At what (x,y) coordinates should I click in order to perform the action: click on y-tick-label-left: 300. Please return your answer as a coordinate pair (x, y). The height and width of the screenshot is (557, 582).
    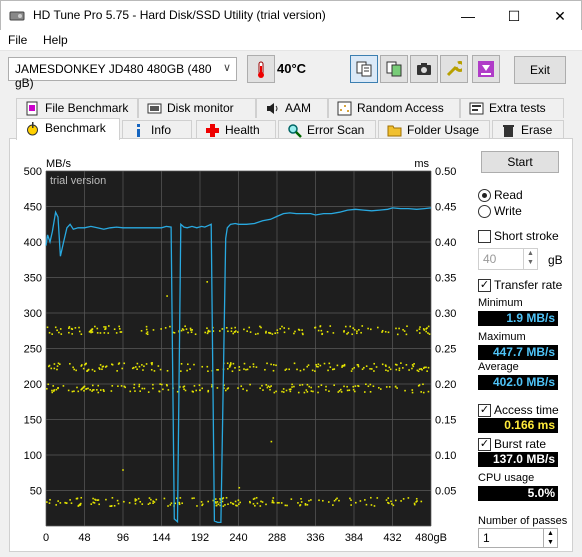
    Looking at the image, I should click on (33, 314).